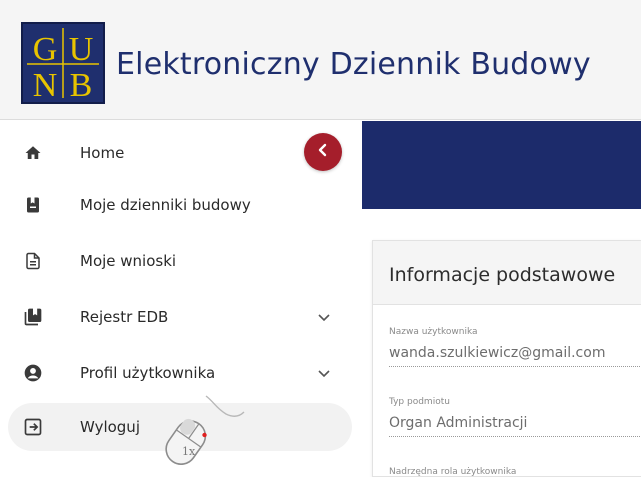 The width and height of the screenshot is (641, 477). Describe the element at coordinates (33, 317) in the screenshot. I see `library-icon` at that location.